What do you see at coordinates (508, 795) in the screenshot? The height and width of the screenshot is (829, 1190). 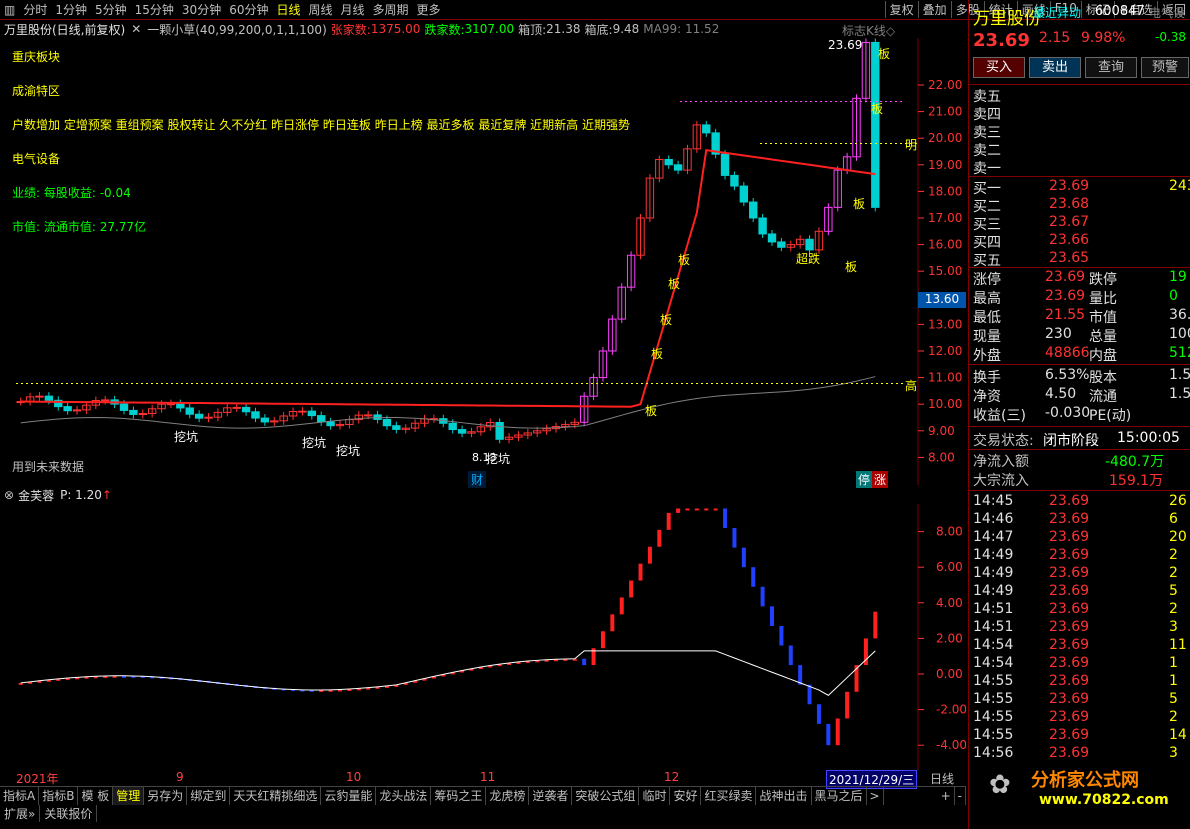 I see `tab-indicator-10: 龙虎榜` at bounding box center [508, 795].